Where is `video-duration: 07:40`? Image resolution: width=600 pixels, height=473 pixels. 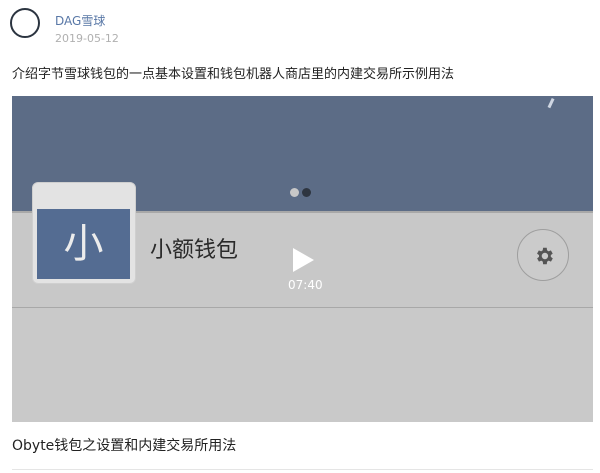 video-duration: 07:40 is located at coordinates (305, 285).